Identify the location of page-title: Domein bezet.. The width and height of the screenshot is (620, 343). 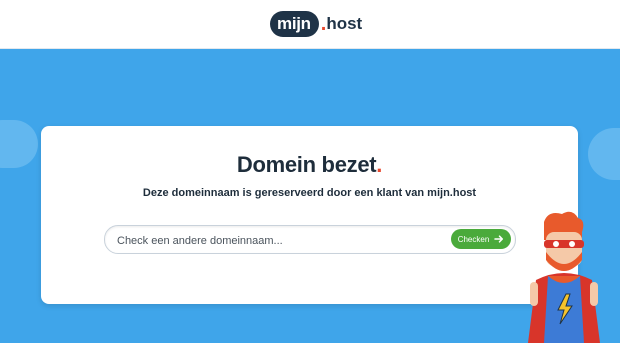
(309, 165).